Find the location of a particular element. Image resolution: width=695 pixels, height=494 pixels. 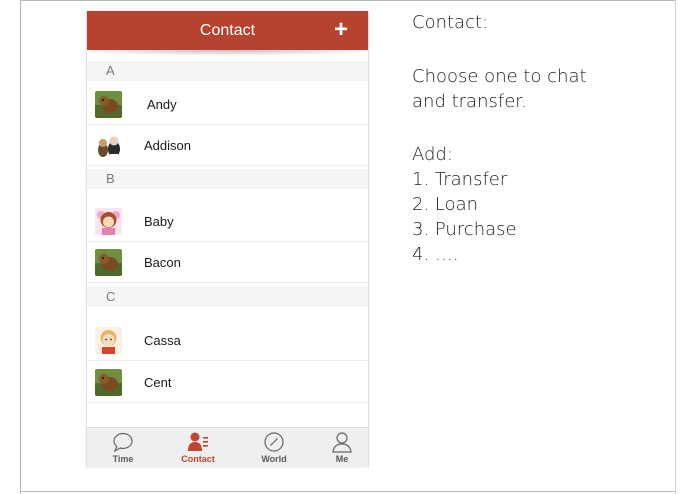

contact-row-baby: Baby is located at coordinates (227, 221).